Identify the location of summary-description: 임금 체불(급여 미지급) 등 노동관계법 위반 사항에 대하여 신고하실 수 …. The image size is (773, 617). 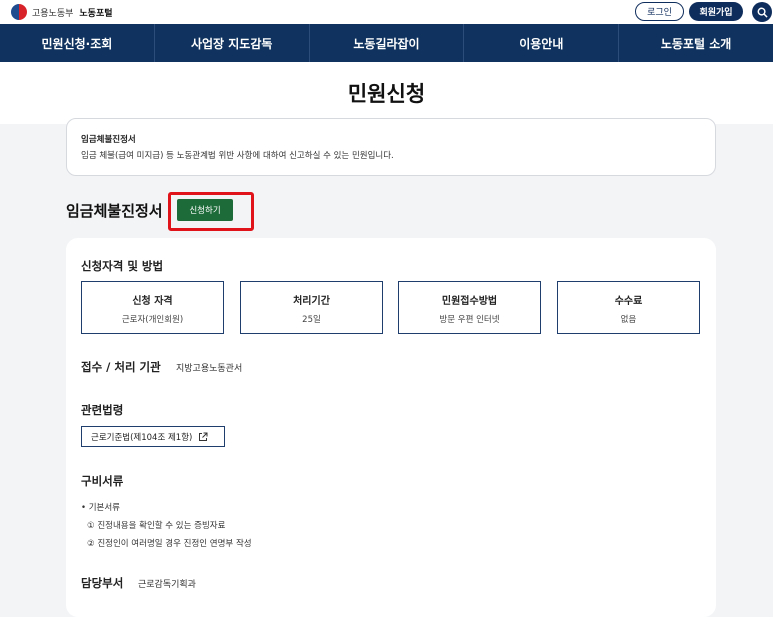
(237, 156).